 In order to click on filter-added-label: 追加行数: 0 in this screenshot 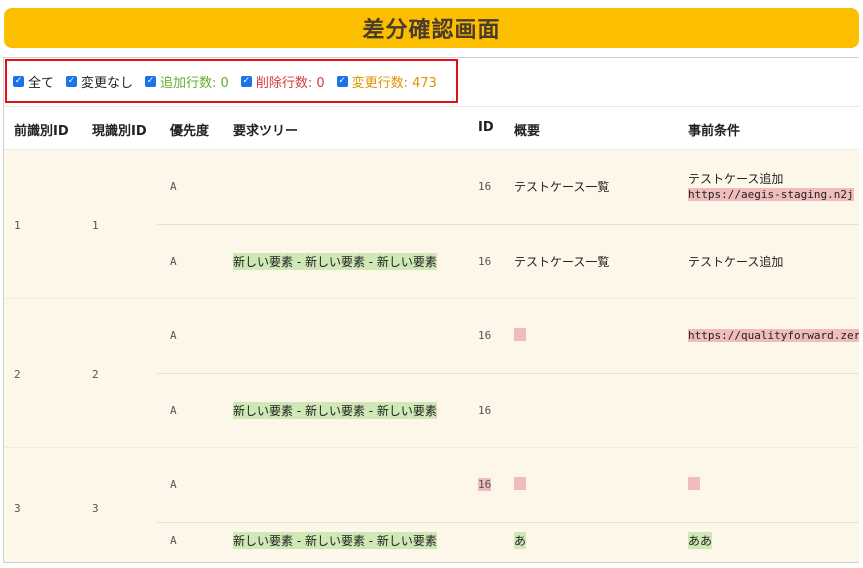, I will do `click(194, 83)`.